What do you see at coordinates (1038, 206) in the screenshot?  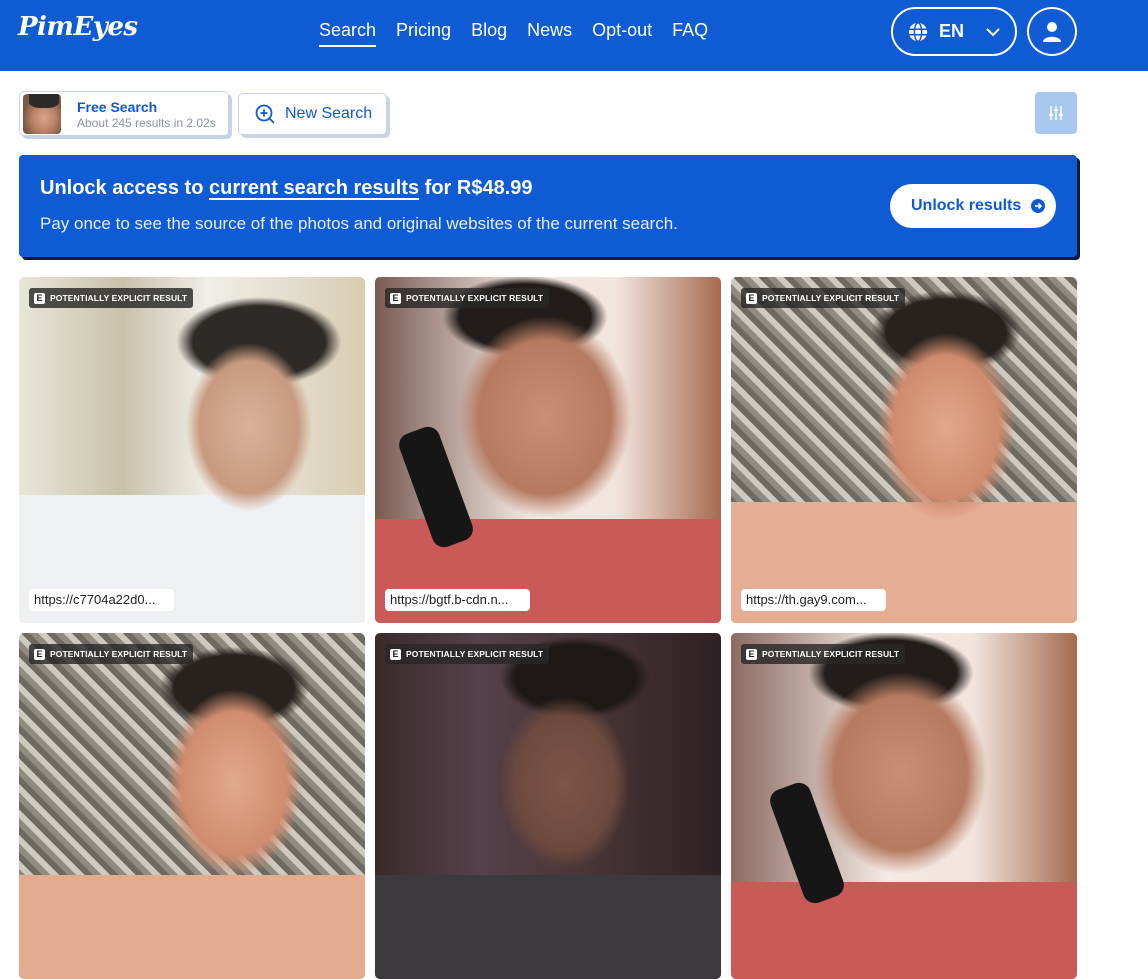 I see `arrow-right-circle-icon` at bounding box center [1038, 206].